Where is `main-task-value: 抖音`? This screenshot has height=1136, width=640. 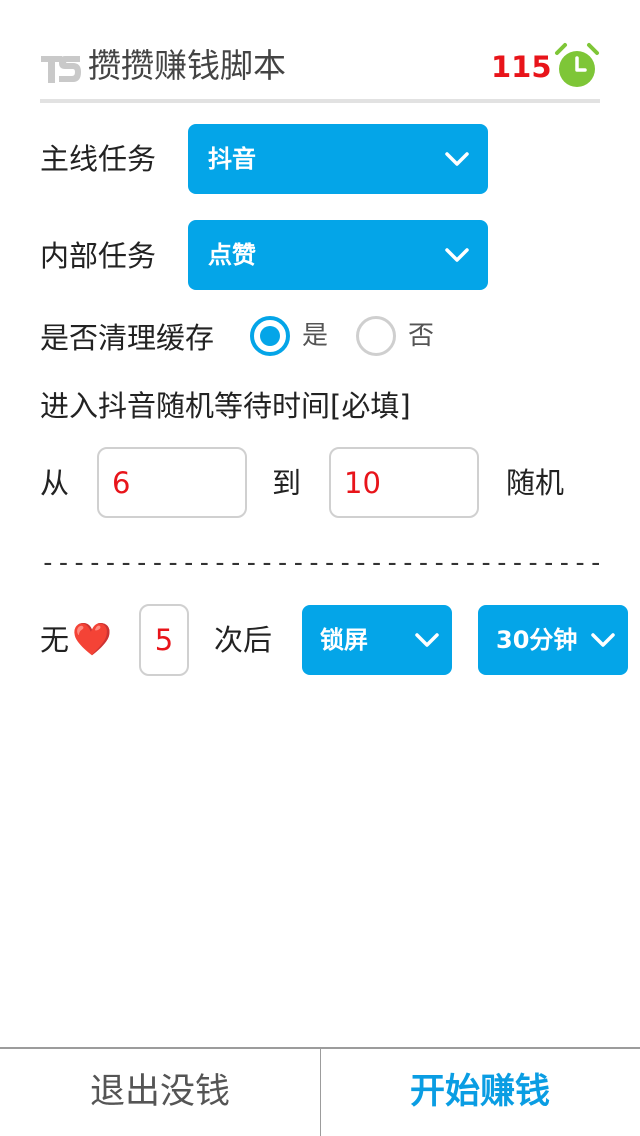
main-task-value: 抖音 is located at coordinates (232, 159).